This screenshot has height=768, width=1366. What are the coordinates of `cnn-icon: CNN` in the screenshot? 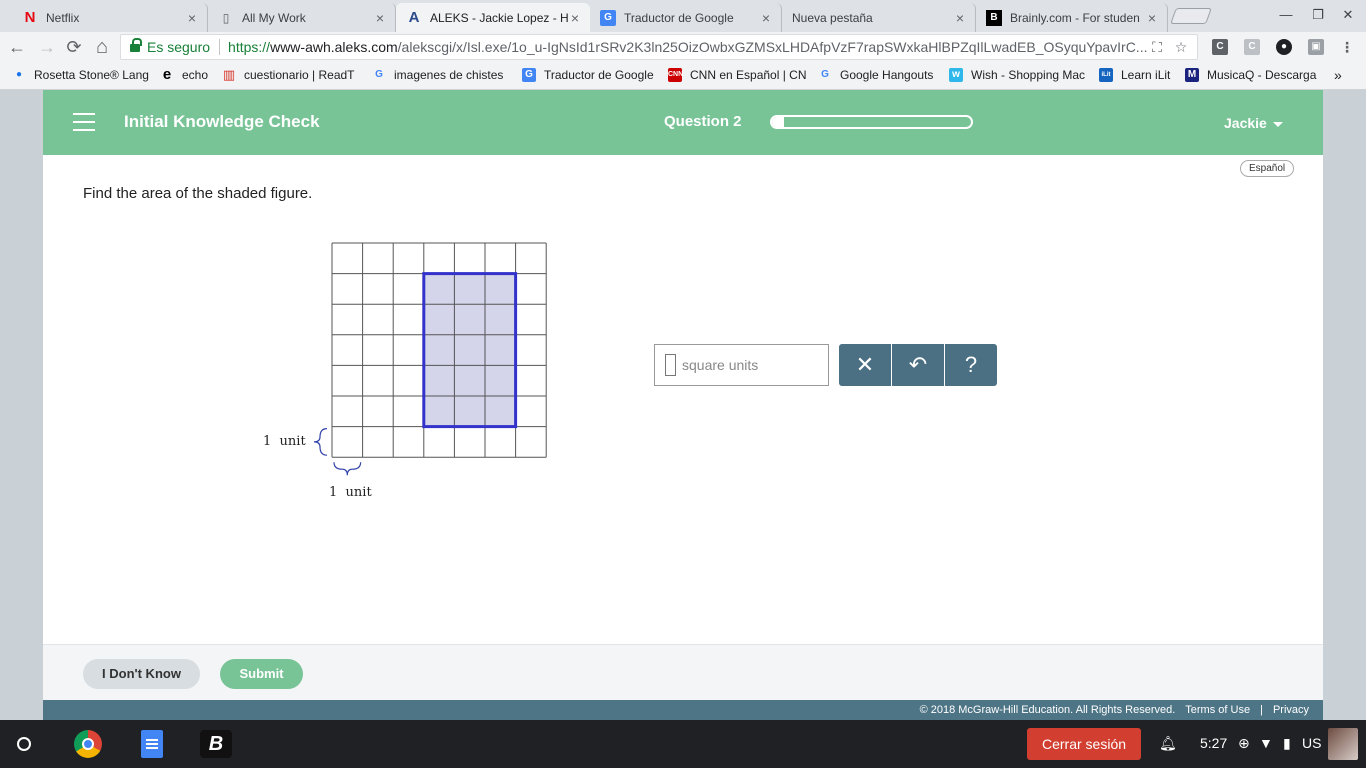 It's located at (675, 75).